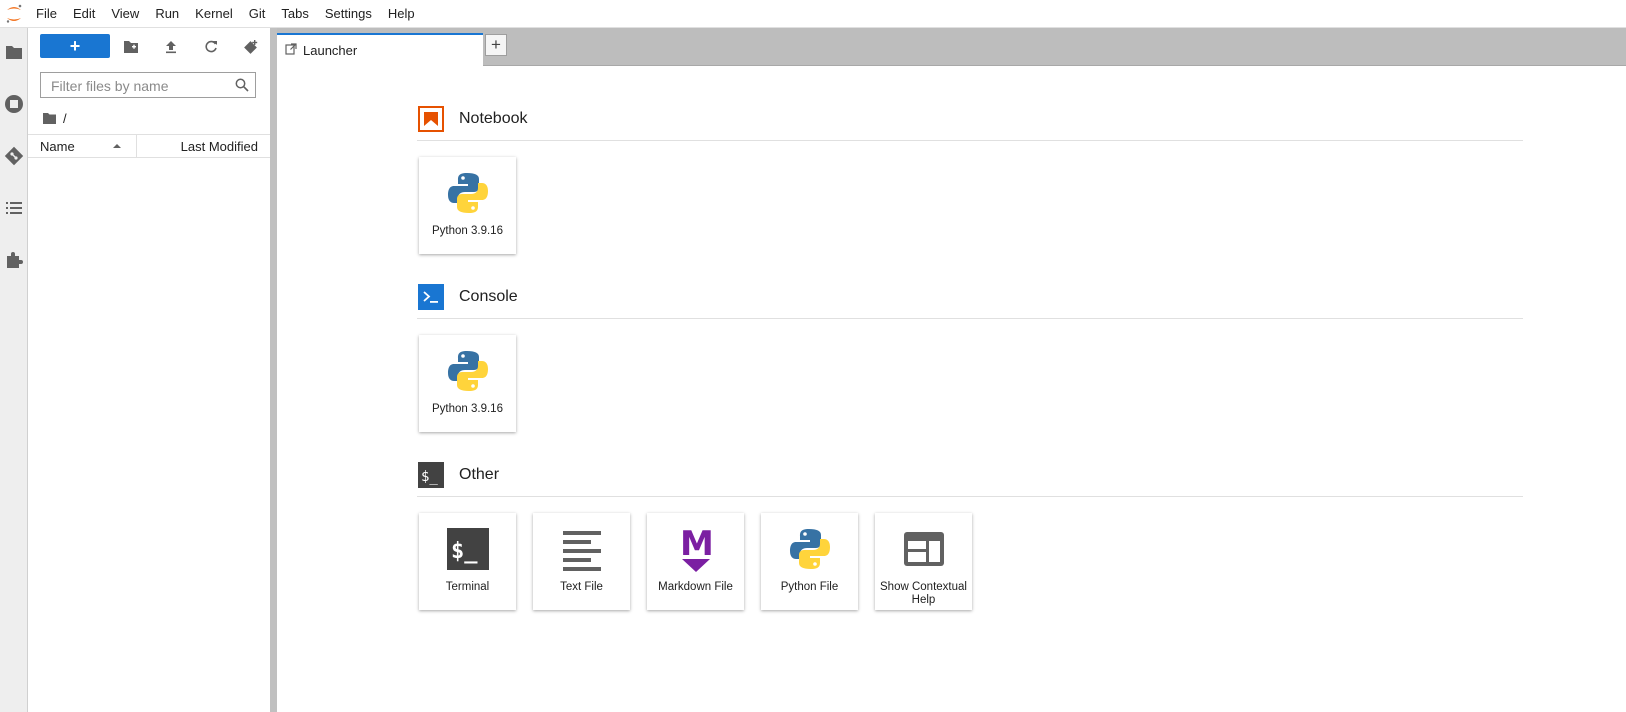  What do you see at coordinates (431, 297) in the screenshot?
I see `console-icon` at bounding box center [431, 297].